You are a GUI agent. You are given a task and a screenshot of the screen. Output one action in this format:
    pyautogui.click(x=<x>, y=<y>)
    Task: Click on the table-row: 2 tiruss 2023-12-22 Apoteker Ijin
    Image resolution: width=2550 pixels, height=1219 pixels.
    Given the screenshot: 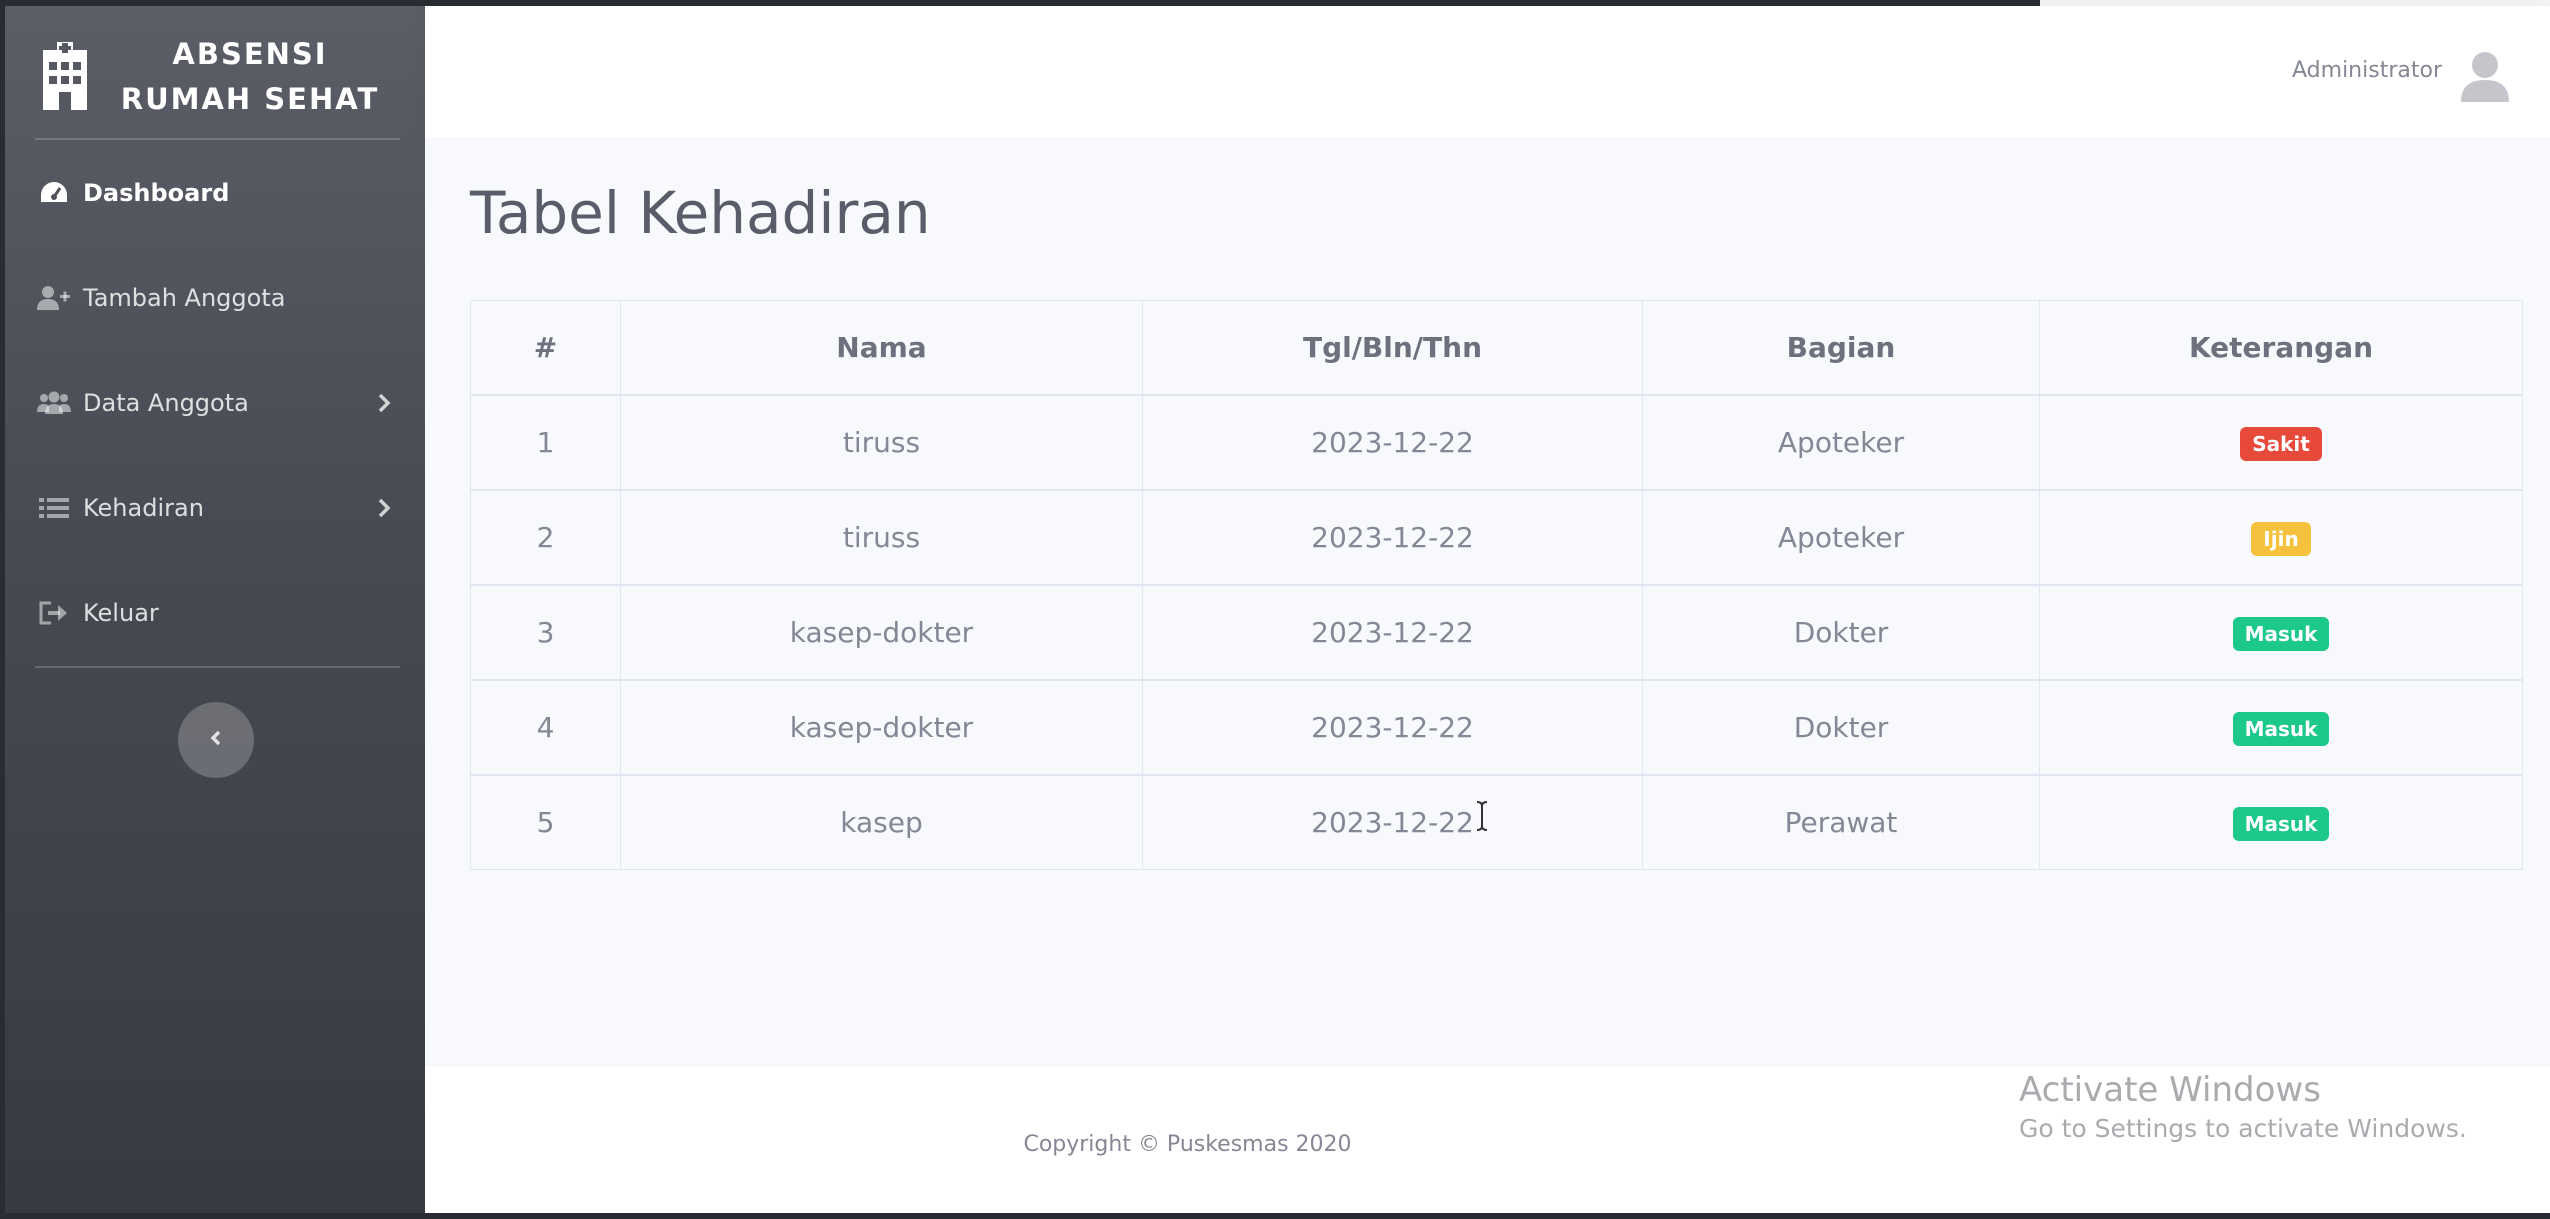 What is the action you would take?
    pyautogui.click(x=1496, y=537)
    